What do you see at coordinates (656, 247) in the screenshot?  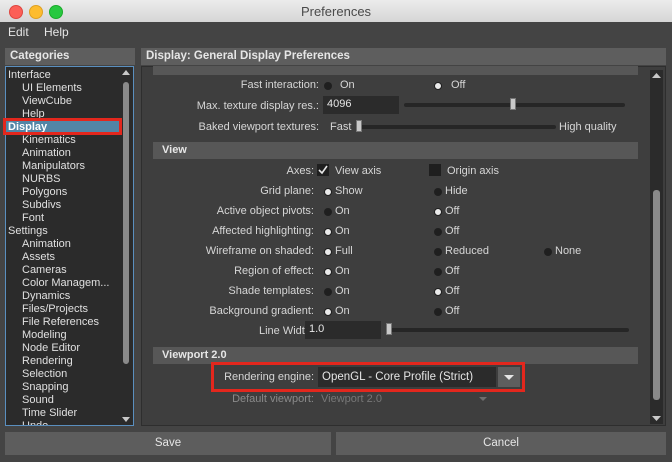 I see `preferences-scrollbar` at bounding box center [656, 247].